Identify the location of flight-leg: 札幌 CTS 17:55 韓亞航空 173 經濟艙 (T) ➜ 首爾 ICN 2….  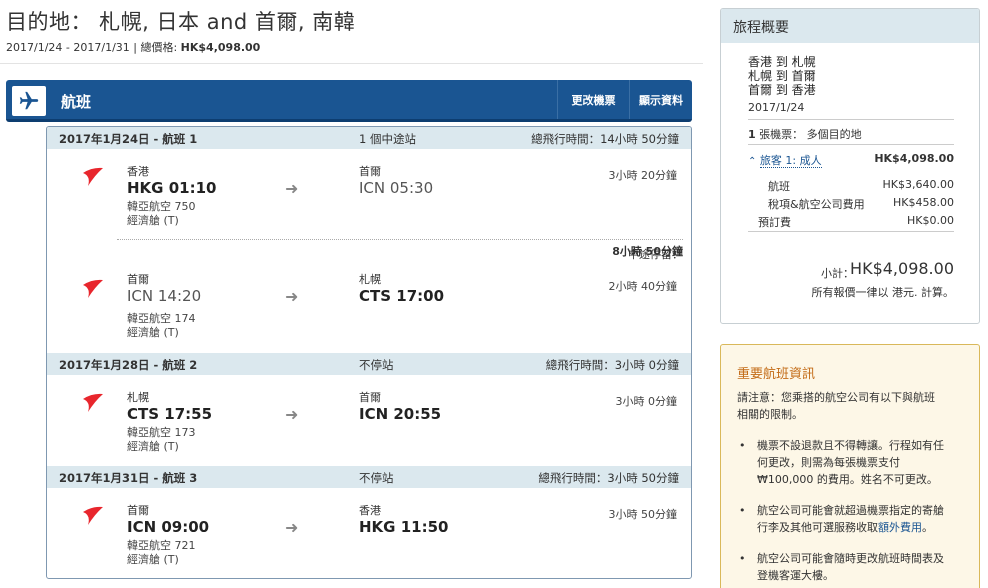
(369, 420).